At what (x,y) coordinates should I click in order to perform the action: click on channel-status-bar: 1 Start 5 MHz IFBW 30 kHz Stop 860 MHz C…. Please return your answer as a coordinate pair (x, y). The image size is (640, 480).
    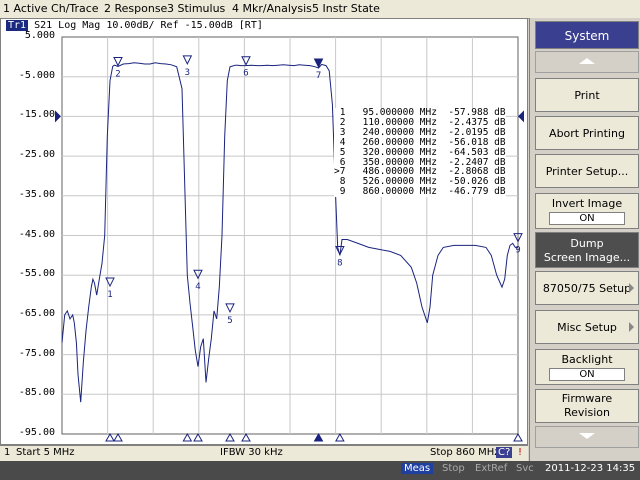
    Looking at the image, I should click on (264, 453).